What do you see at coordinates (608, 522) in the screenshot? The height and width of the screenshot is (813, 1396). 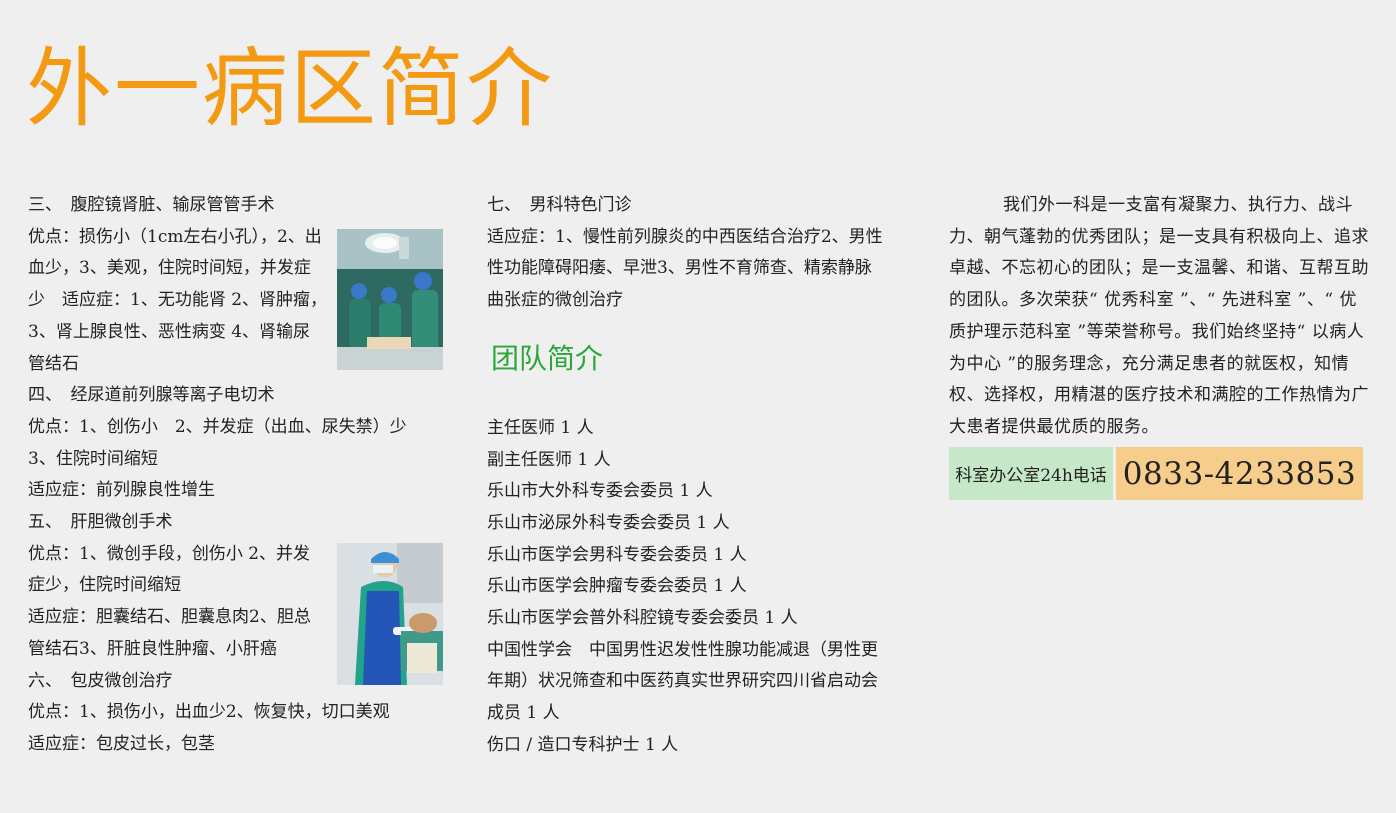 I see `team-member: 乐山市泌尿外科专委会委员 1 人` at bounding box center [608, 522].